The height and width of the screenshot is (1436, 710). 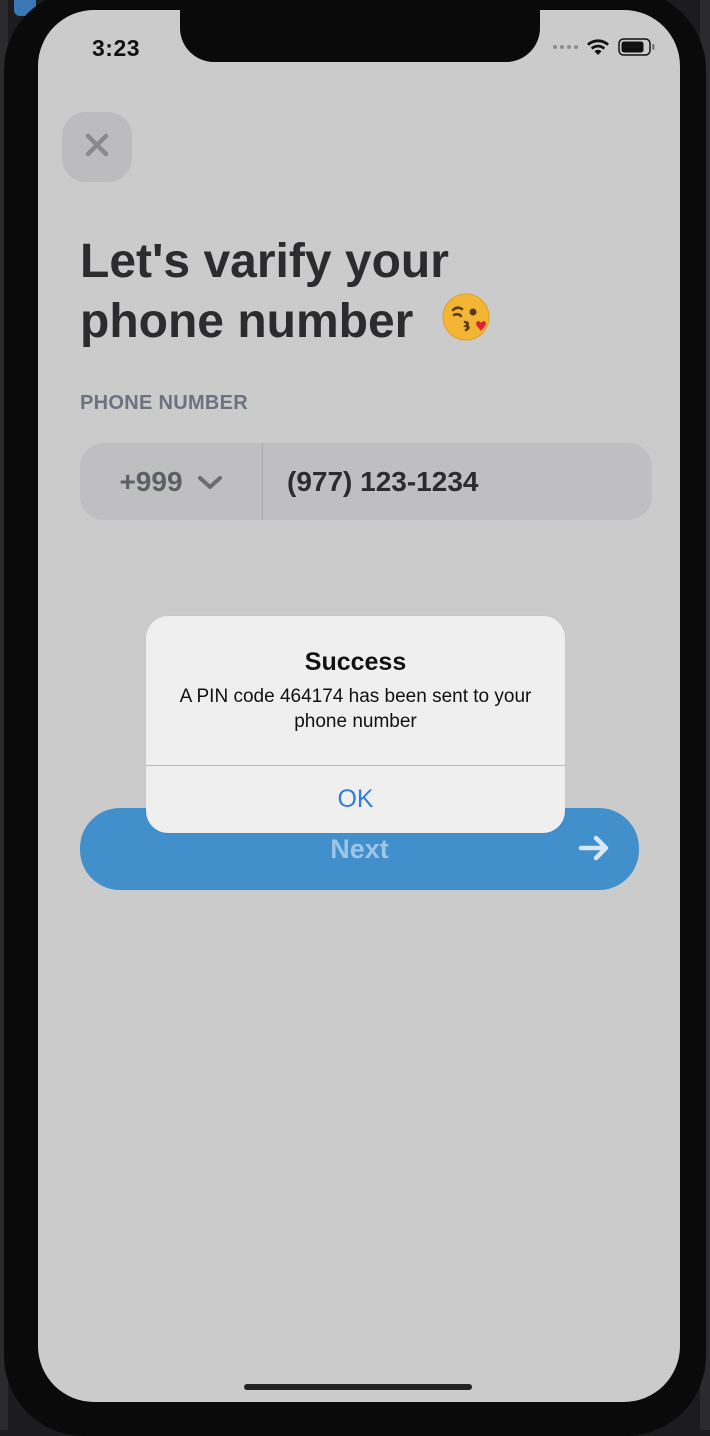 What do you see at coordinates (247, 322) in the screenshot?
I see `title-line-2: phone number` at bounding box center [247, 322].